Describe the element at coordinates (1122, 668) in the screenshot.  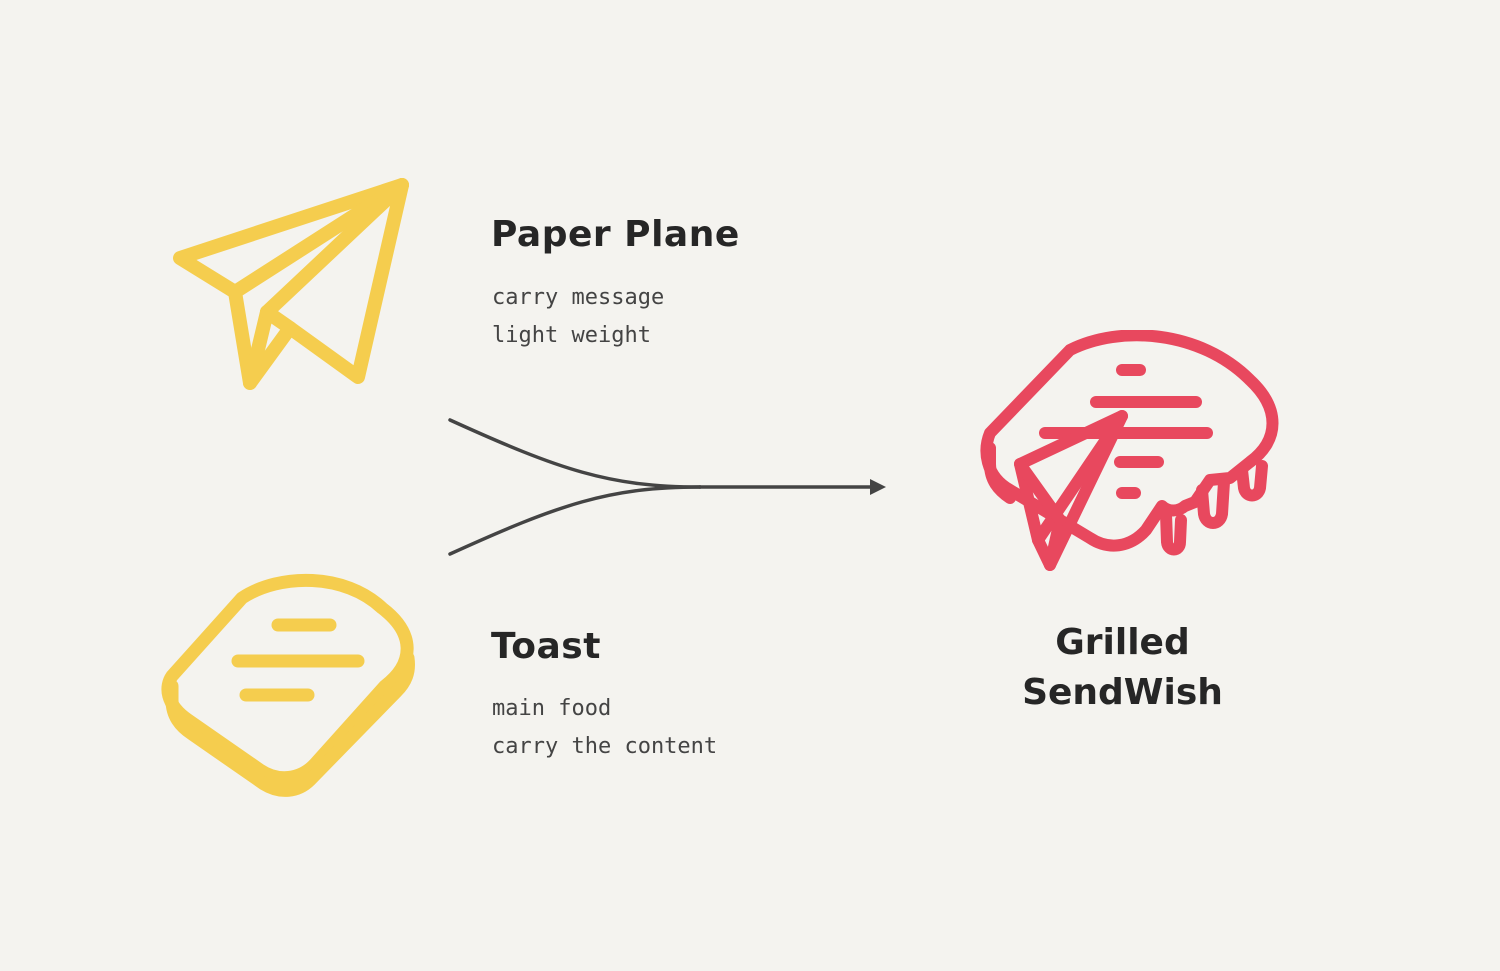
I see `result-title: Grilled SendWish` at that location.